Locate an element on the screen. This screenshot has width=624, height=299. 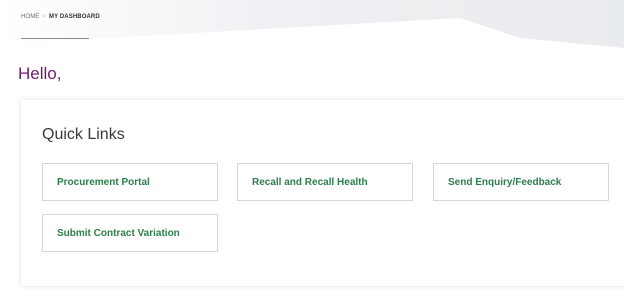
breadcrumb-current: MY DASHBOARD is located at coordinates (74, 17).